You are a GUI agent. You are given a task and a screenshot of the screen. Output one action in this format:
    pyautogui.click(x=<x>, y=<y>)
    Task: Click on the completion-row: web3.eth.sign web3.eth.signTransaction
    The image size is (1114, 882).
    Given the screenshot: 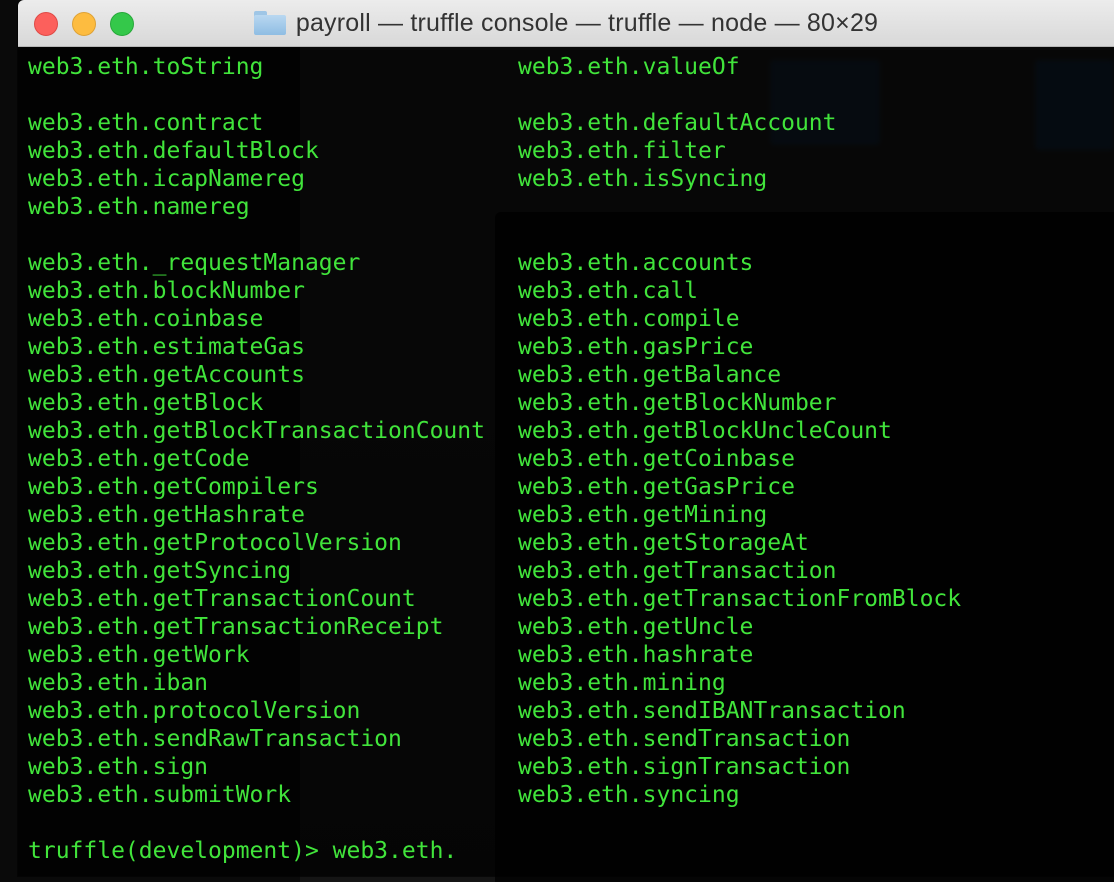 What is the action you would take?
    pyautogui.click(x=571, y=767)
    